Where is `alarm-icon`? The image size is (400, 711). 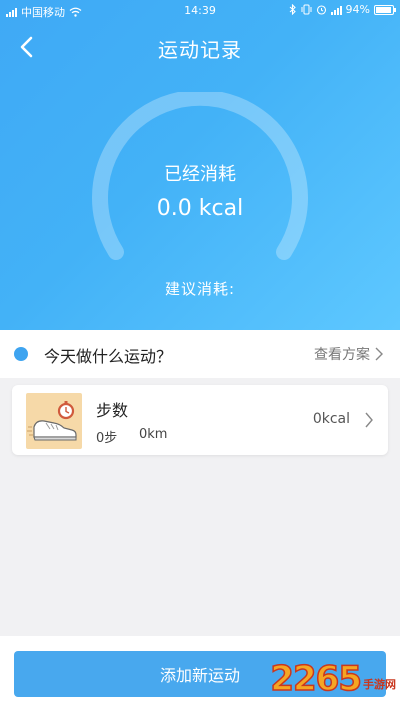
alarm-icon is located at coordinates (321, 10).